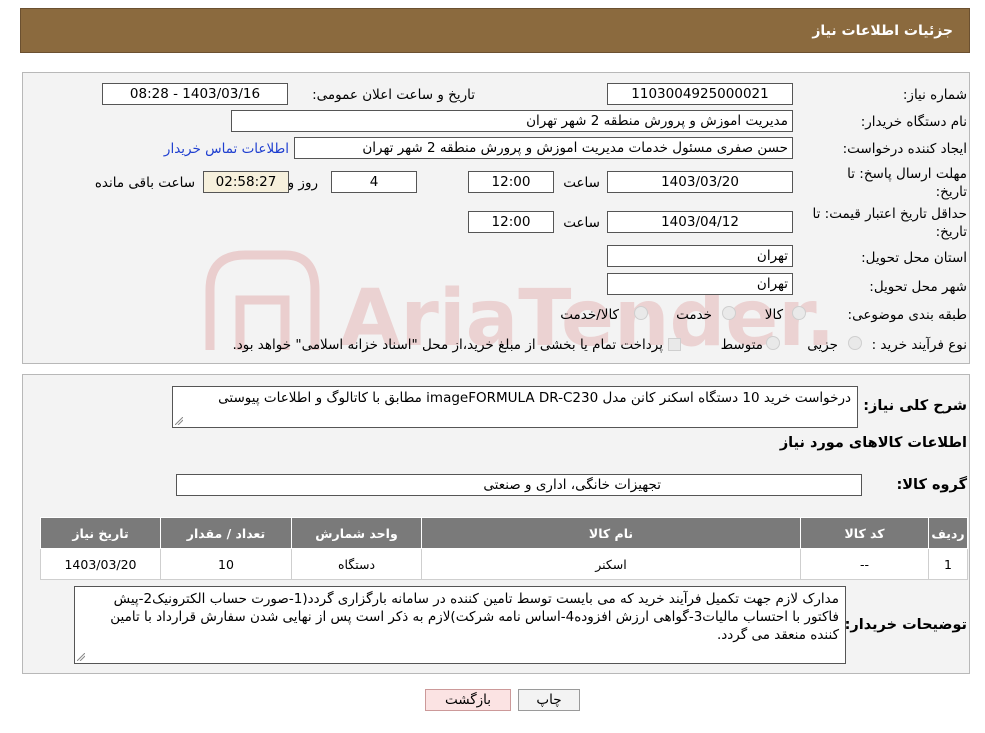 The height and width of the screenshot is (733, 985). Describe the element at coordinates (905, 625) in the screenshot. I see `buyer-notes-label: توضیحات خریدار:` at that location.